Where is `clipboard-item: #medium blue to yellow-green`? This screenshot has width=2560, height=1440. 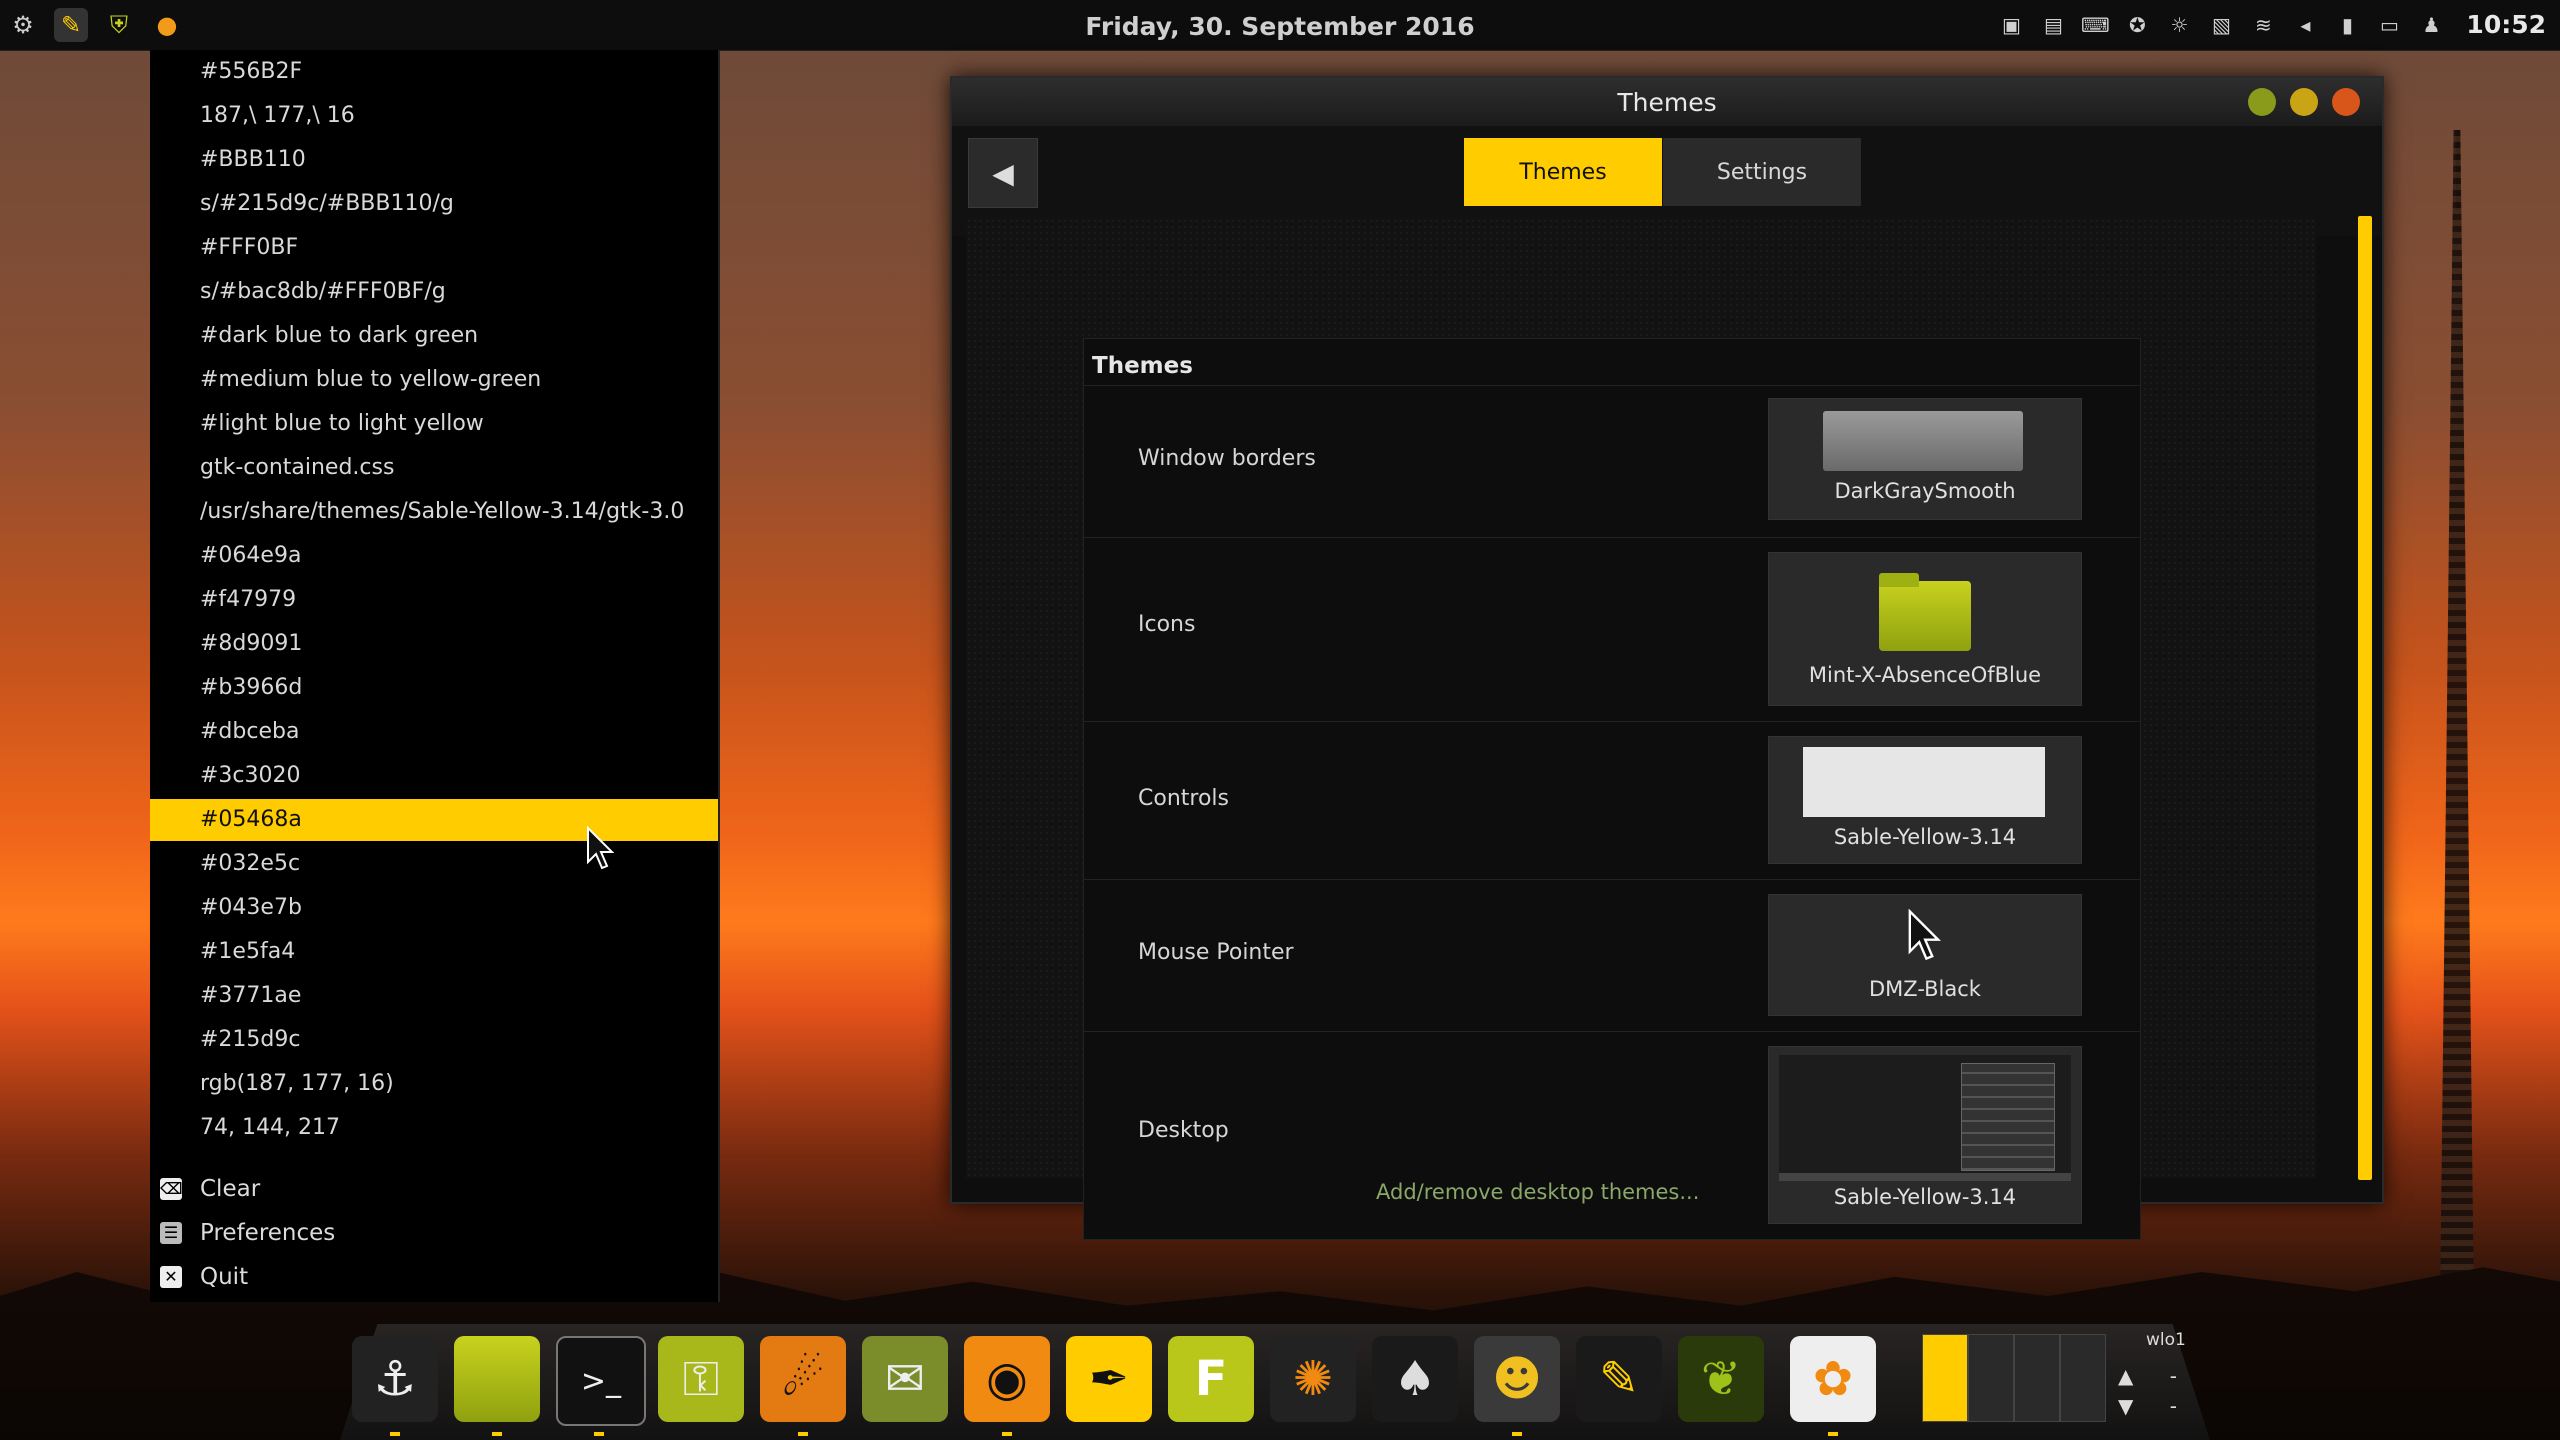 clipboard-item: #medium blue to yellow-green is located at coordinates (434, 380).